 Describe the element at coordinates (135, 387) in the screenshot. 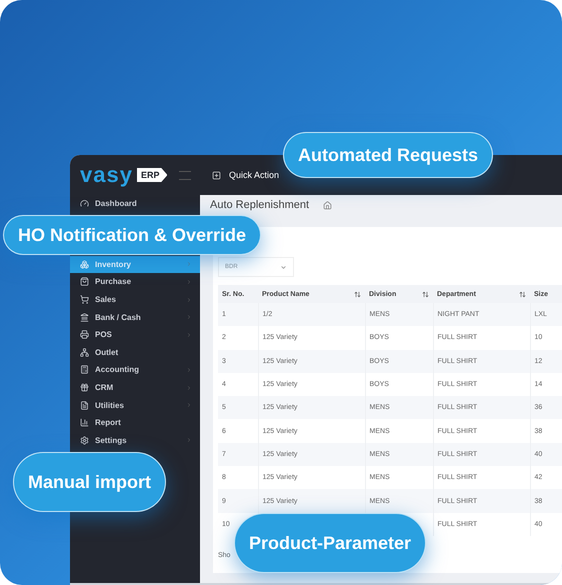

I see `sidebar-item: CRM` at that location.